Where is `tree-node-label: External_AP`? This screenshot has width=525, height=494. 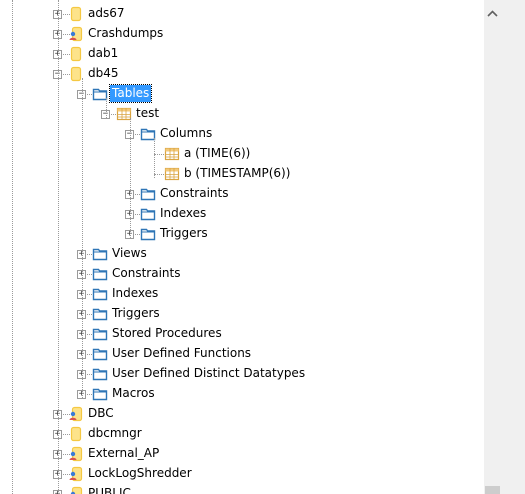
tree-node-label: External_AP is located at coordinates (123, 453).